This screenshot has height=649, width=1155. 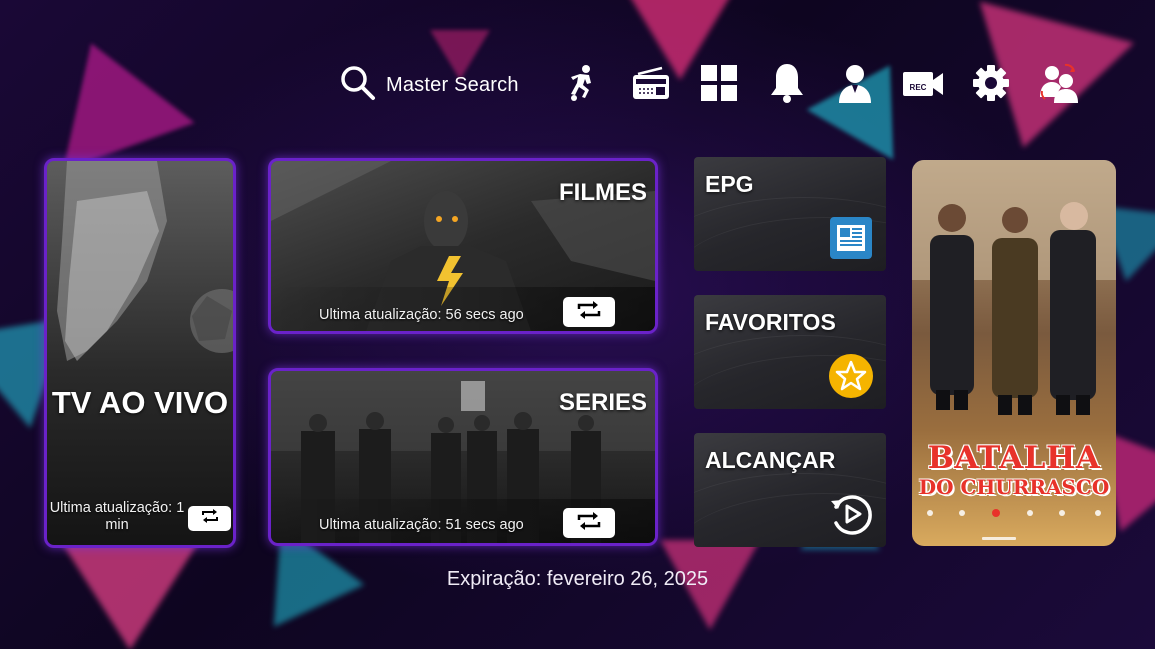 What do you see at coordinates (790, 490) in the screenshot?
I see `catchup-card: ALCANÇAR` at bounding box center [790, 490].